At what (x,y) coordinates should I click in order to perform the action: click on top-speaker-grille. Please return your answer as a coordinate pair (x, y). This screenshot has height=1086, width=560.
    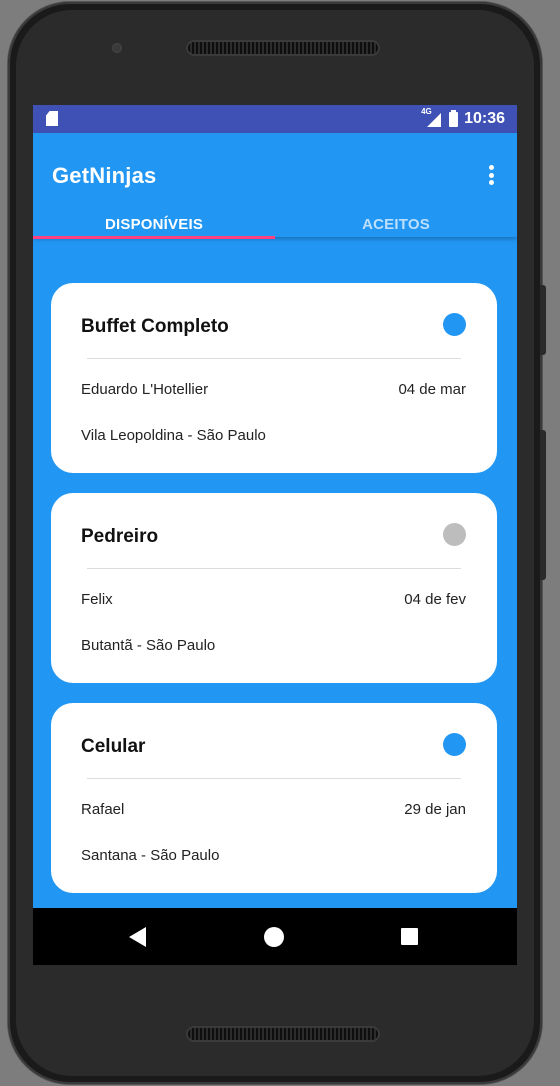
    Looking at the image, I should click on (283, 48).